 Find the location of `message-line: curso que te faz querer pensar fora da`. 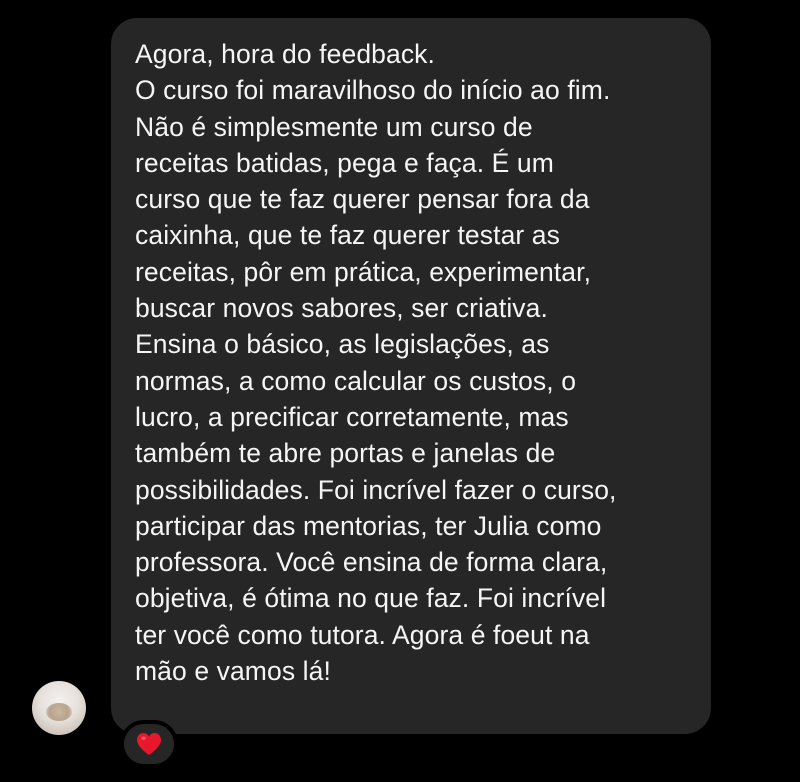

message-line: curso que te faz querer pensar fora da is located at coordinates (362, 199).